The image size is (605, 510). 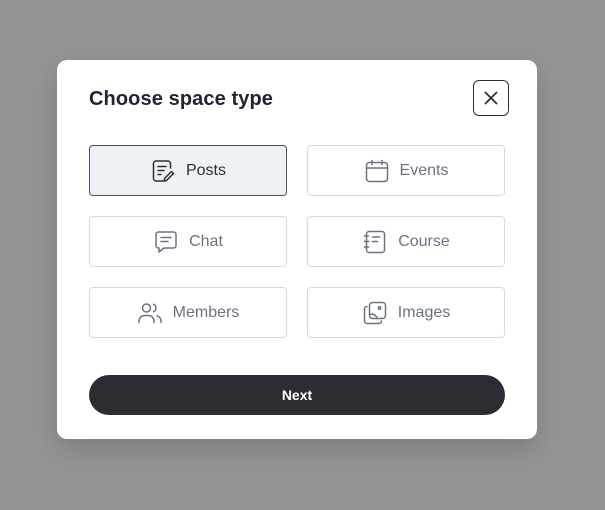 What do you see at coordinates (297, 395) in the screenshot?
I see `next-button: Next` at bounding box center [297, 395].